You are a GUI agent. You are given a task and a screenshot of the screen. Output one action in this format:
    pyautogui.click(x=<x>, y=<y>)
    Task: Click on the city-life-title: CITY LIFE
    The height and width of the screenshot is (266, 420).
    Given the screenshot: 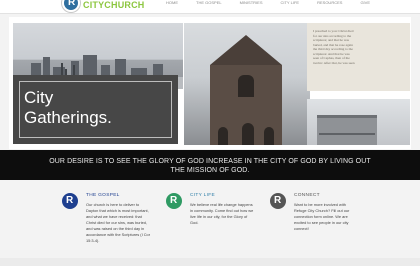 What is the action you would take?
    pyautogui.click(x=202, y=195)
    